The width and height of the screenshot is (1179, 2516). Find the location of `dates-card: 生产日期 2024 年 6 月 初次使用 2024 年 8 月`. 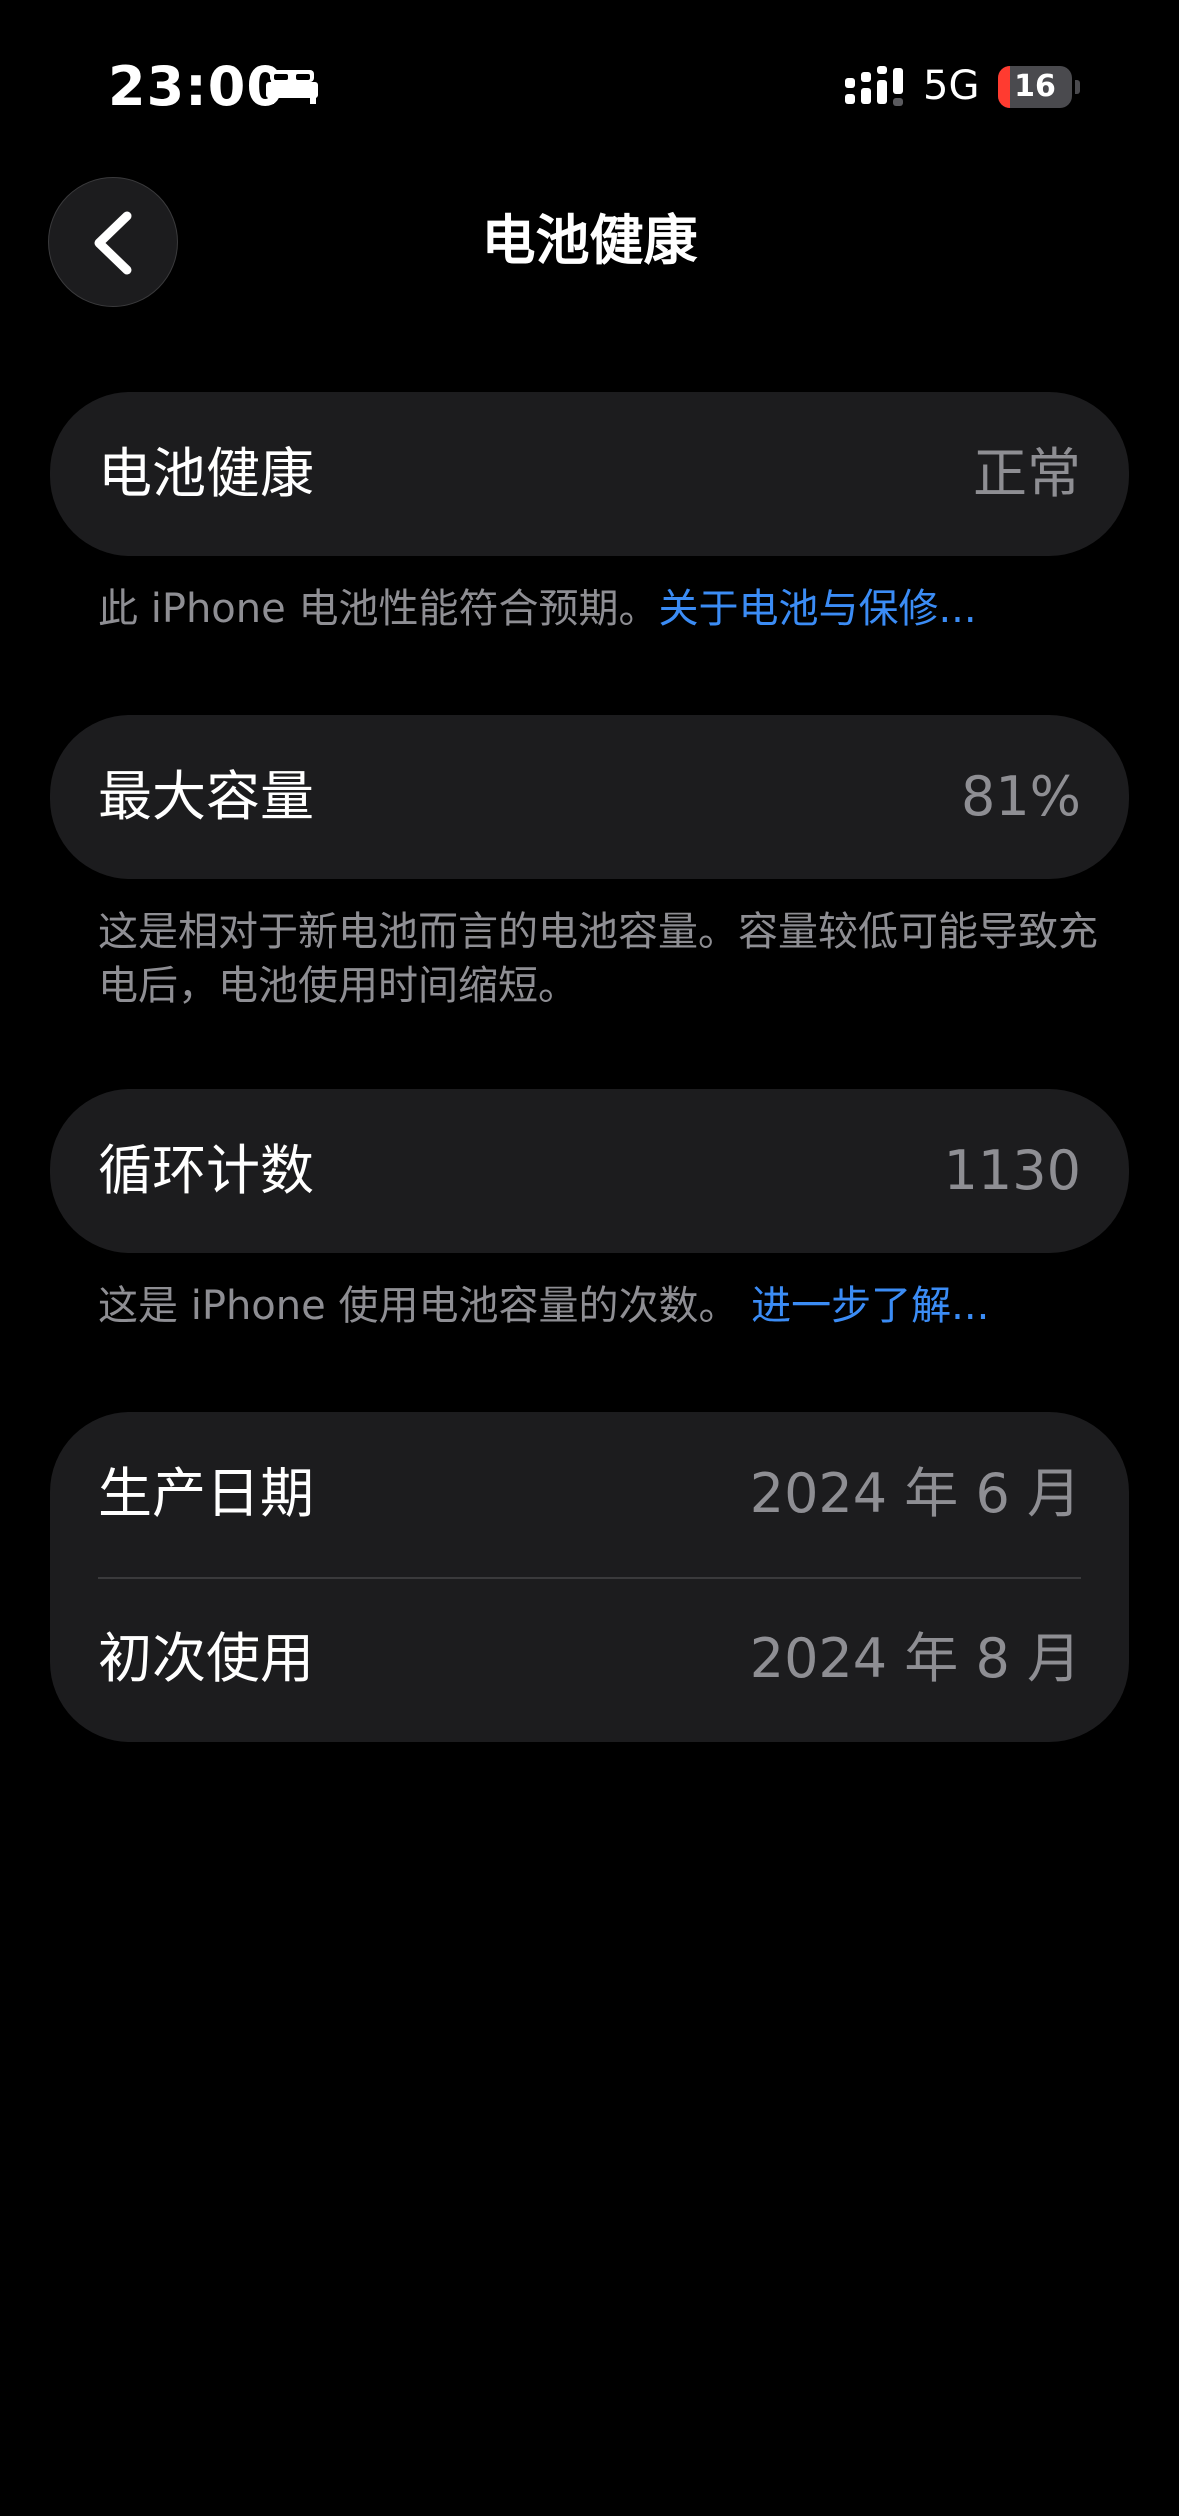

dates-card: 生产日期 2024 年 6 月 初次使用 2024 年 8 月 is located at coordinates (589, 1577).